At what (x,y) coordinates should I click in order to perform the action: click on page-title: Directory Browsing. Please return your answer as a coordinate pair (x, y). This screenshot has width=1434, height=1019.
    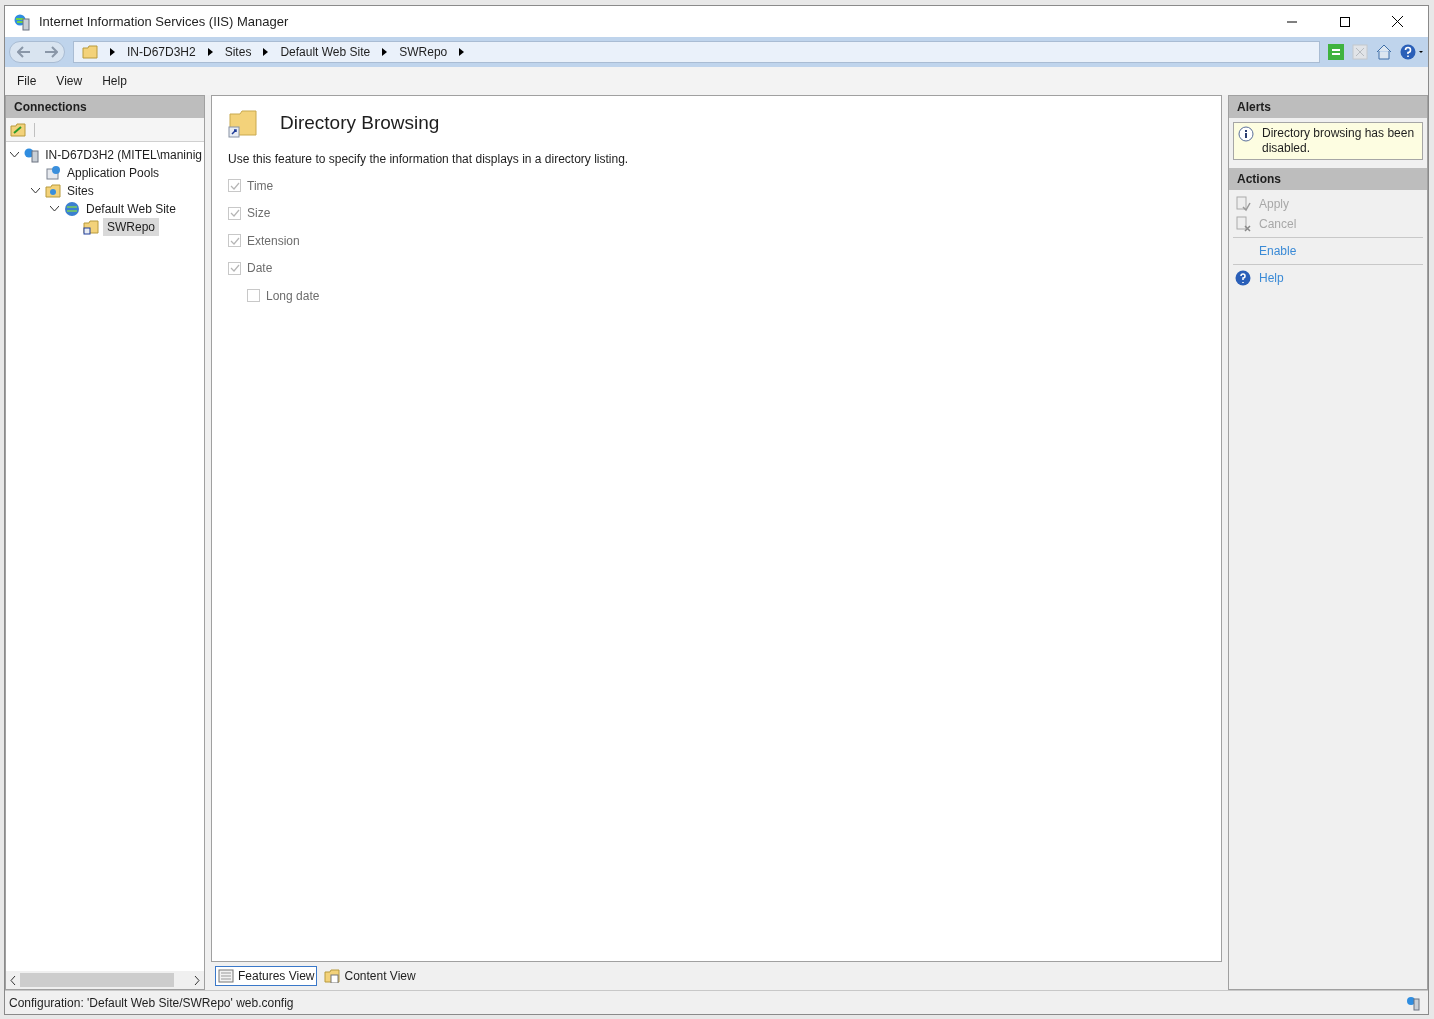
    Looking at the image, I should click on (360, 122).